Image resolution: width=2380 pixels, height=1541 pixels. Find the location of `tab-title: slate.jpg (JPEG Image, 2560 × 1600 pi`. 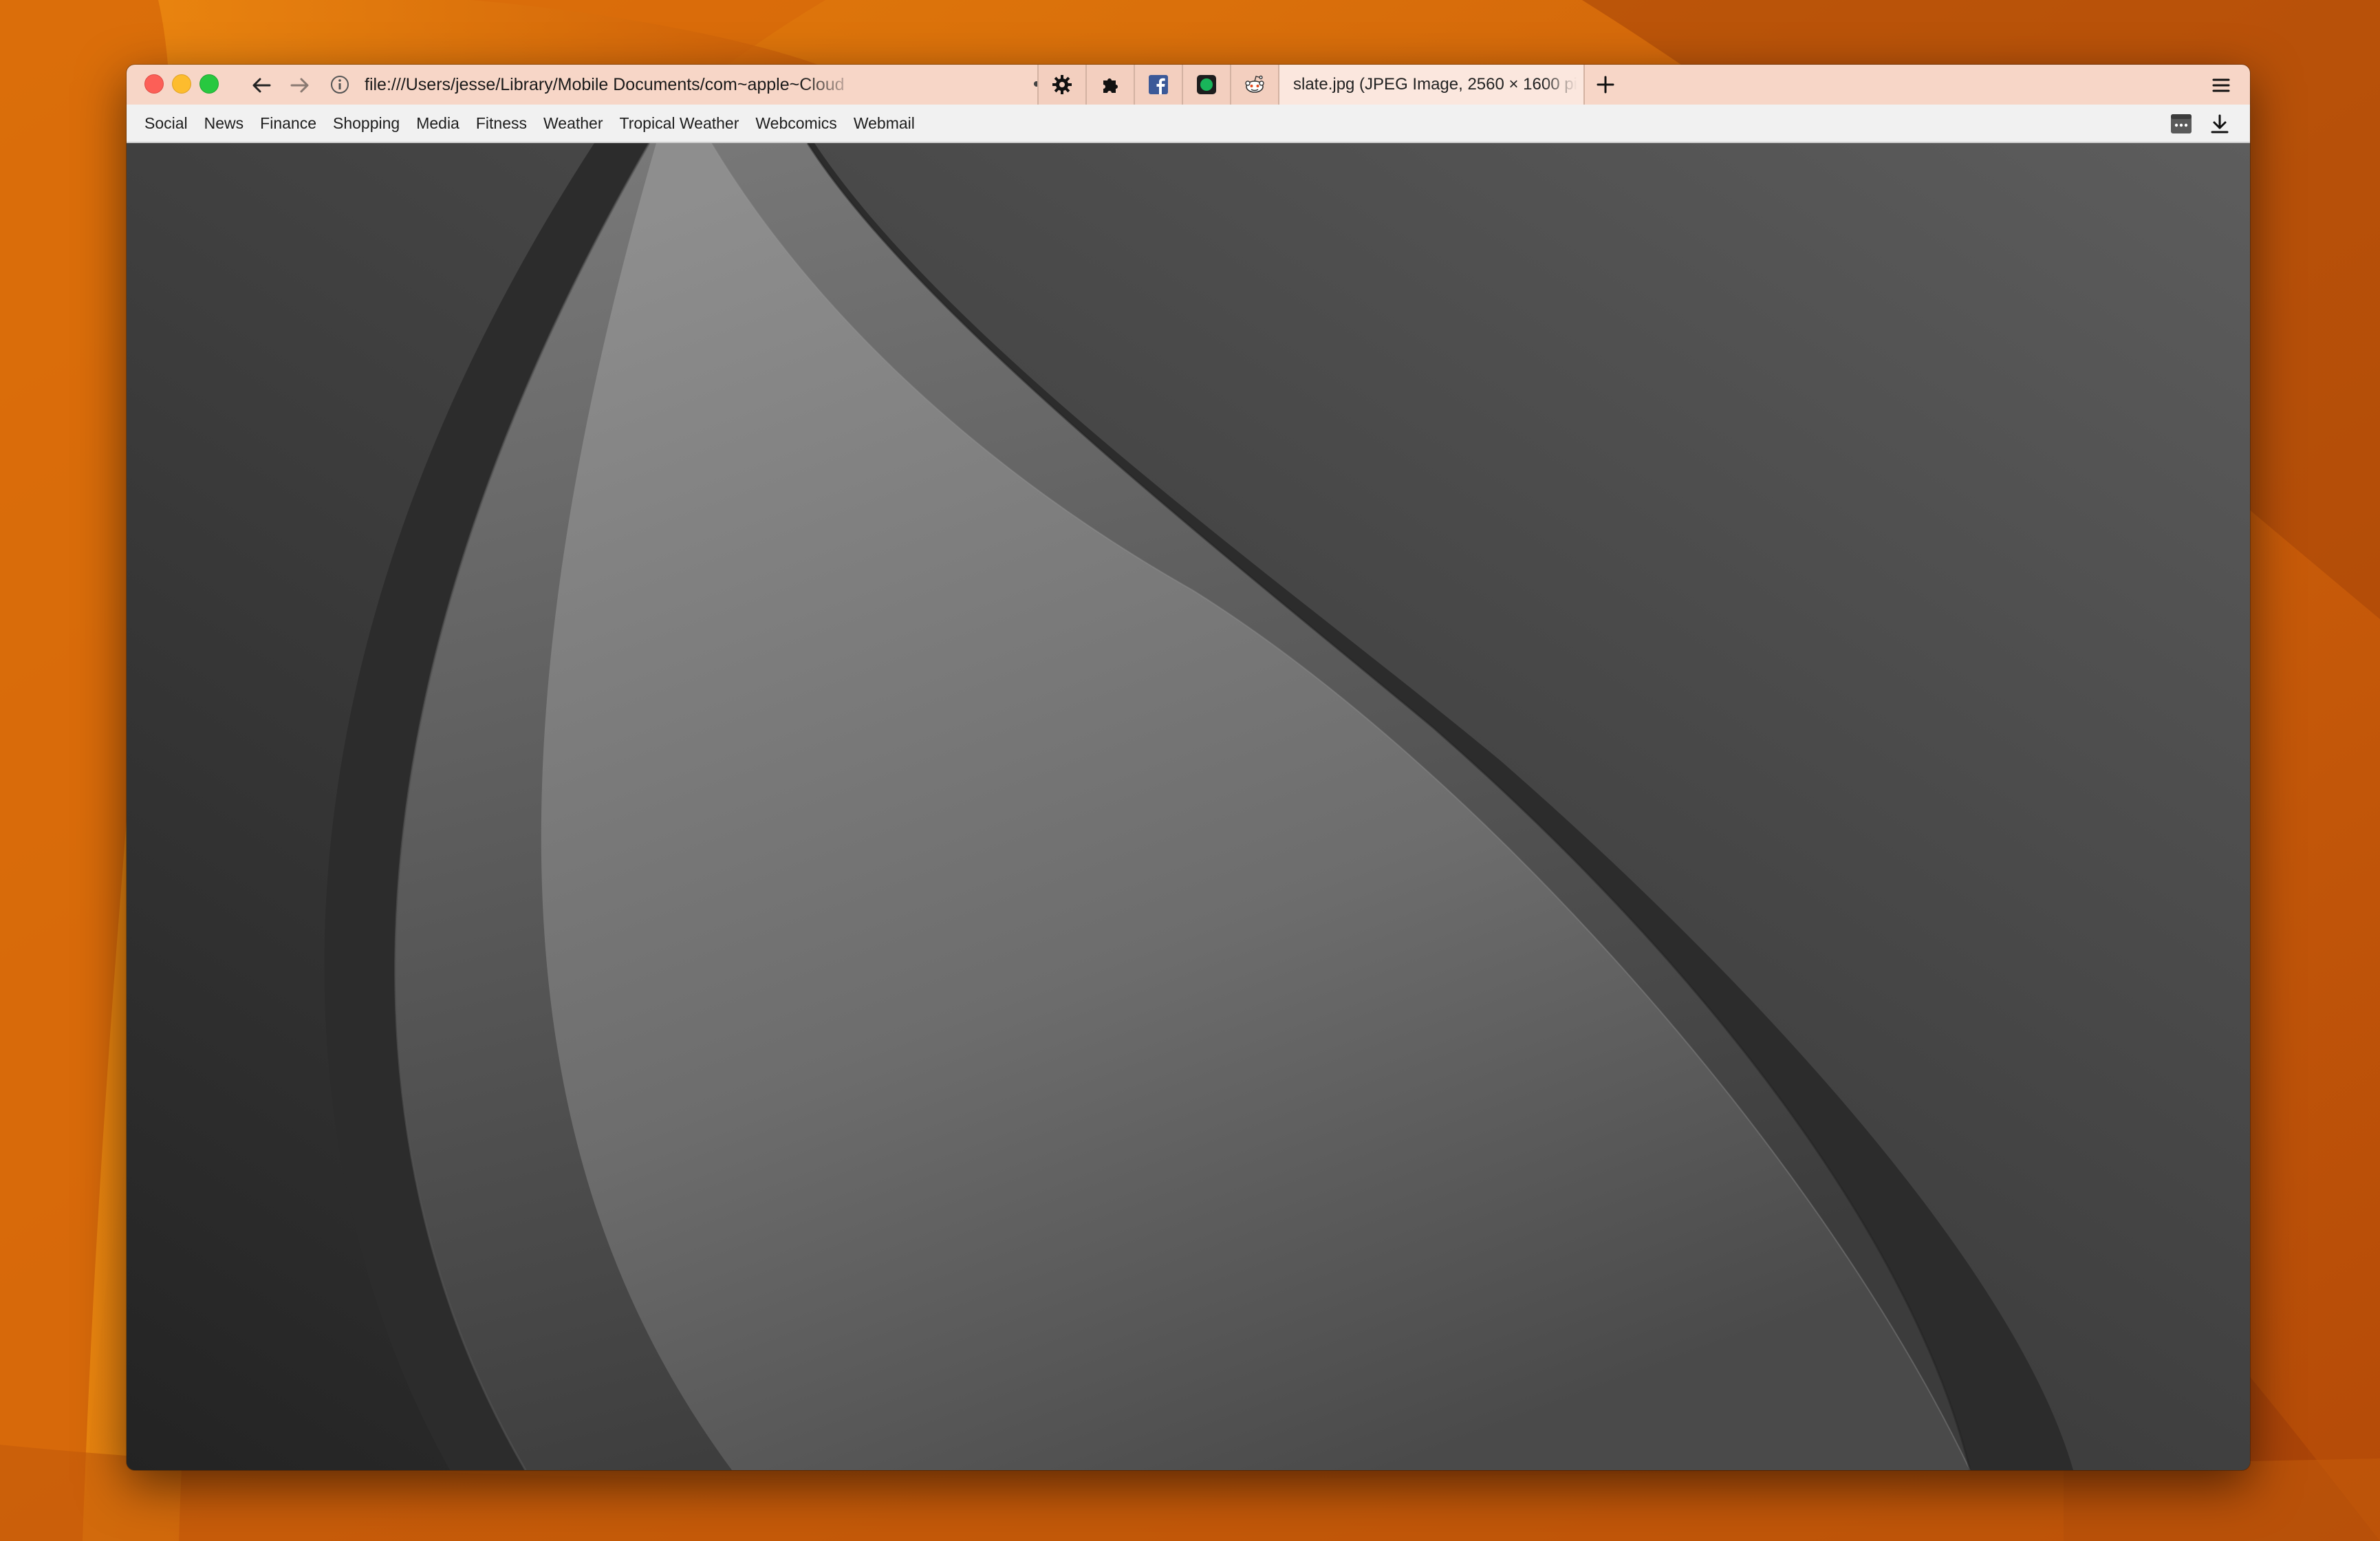

tab-title: slate.jpg (JPEG Image, 2560 × 1600 pi is located at coordinates (1435, 85).